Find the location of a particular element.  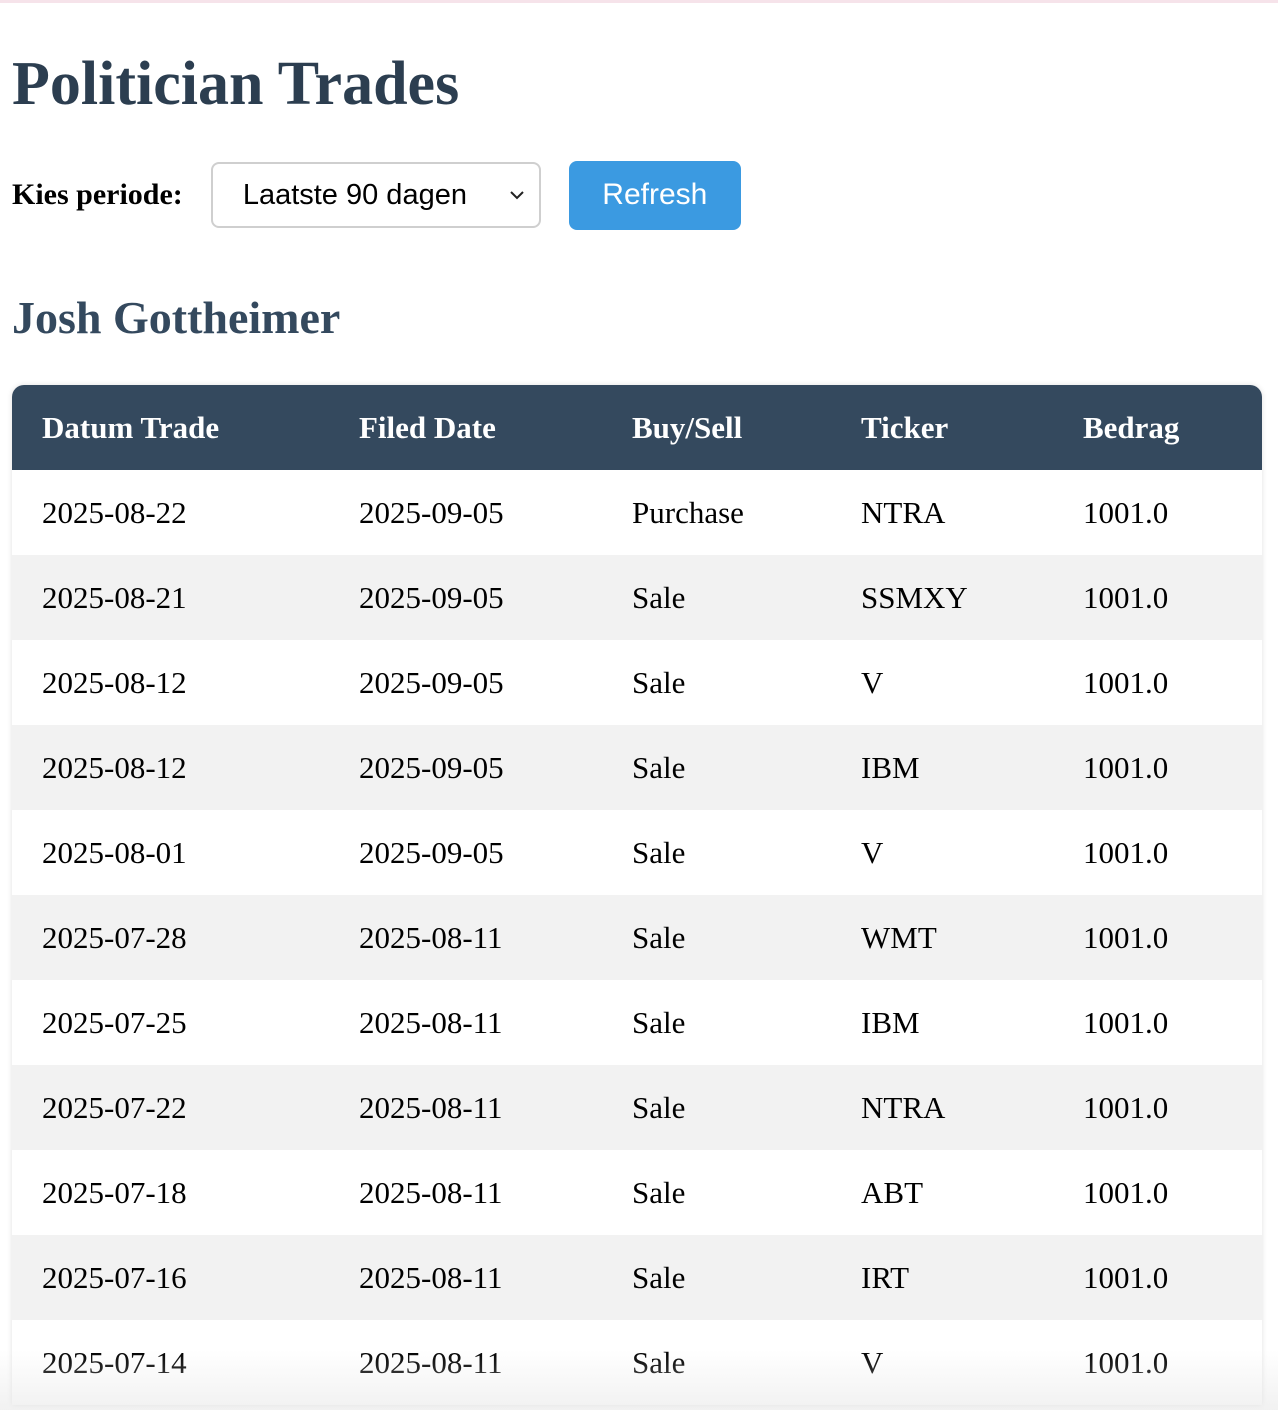

cell-trade-date: 2025-08-01 is located at coordinates (170, 852).